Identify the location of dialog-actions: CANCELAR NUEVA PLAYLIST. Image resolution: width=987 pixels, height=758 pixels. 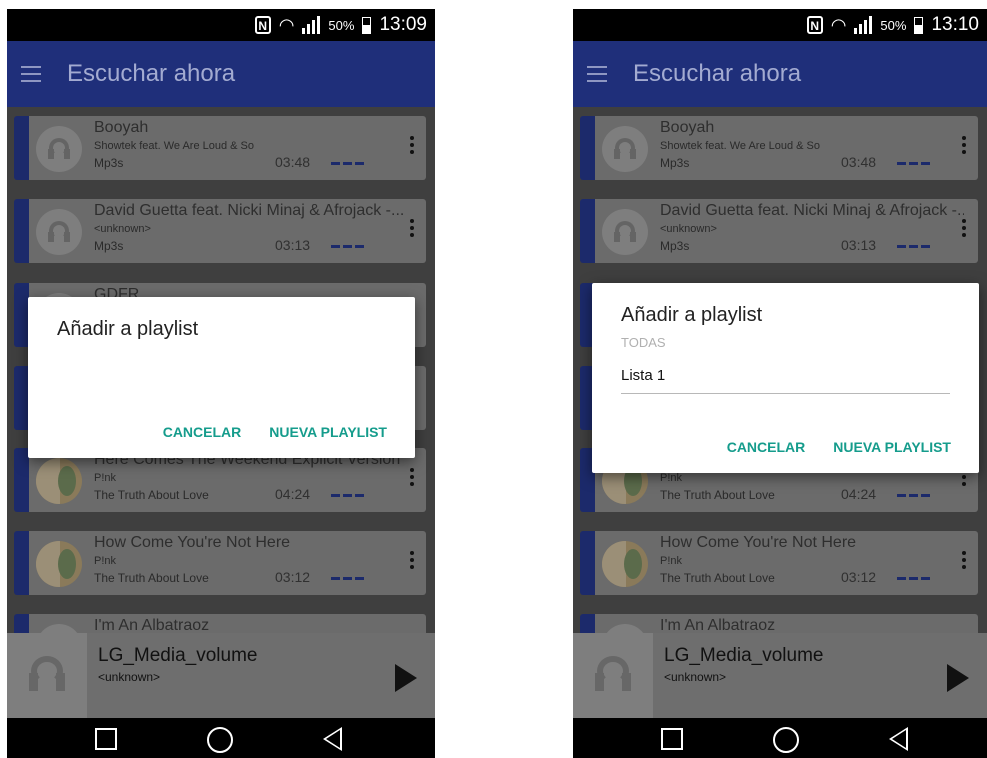
(839, 447).